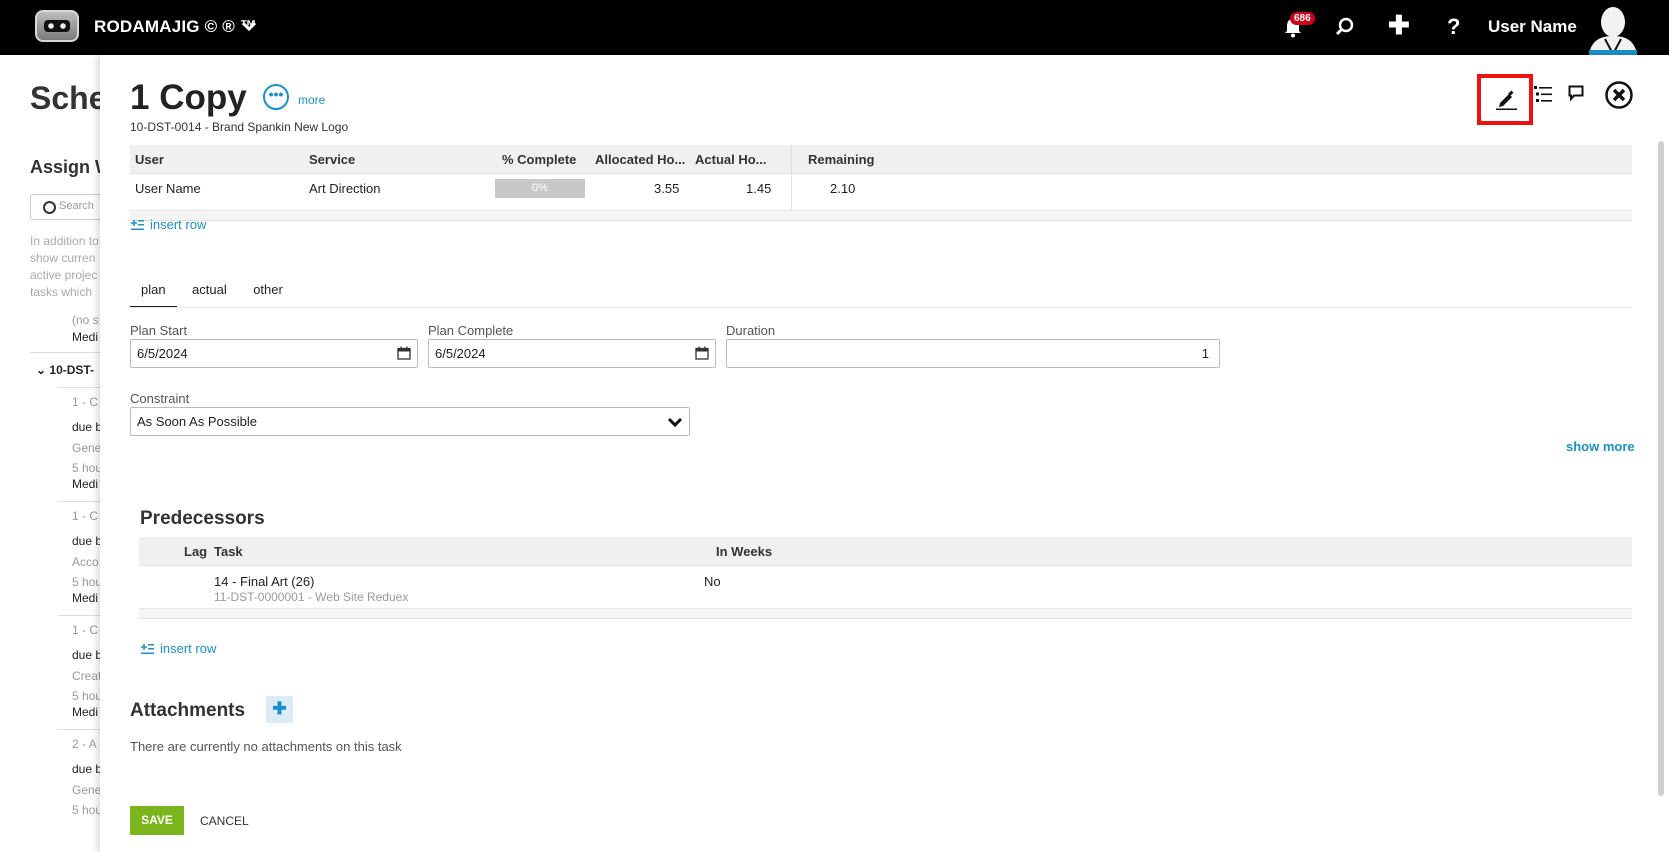 This screenshot has width=1669, height=852. What do you see at coordinates (539, 159) in the screenshot?
I see `column-header: % Complete` at bounding box center [539, 159].